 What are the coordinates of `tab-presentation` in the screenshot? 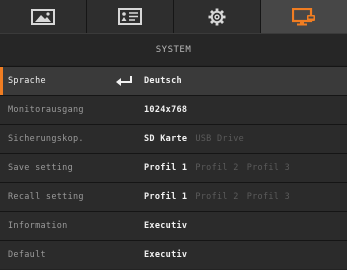 It's located at (130, 16).